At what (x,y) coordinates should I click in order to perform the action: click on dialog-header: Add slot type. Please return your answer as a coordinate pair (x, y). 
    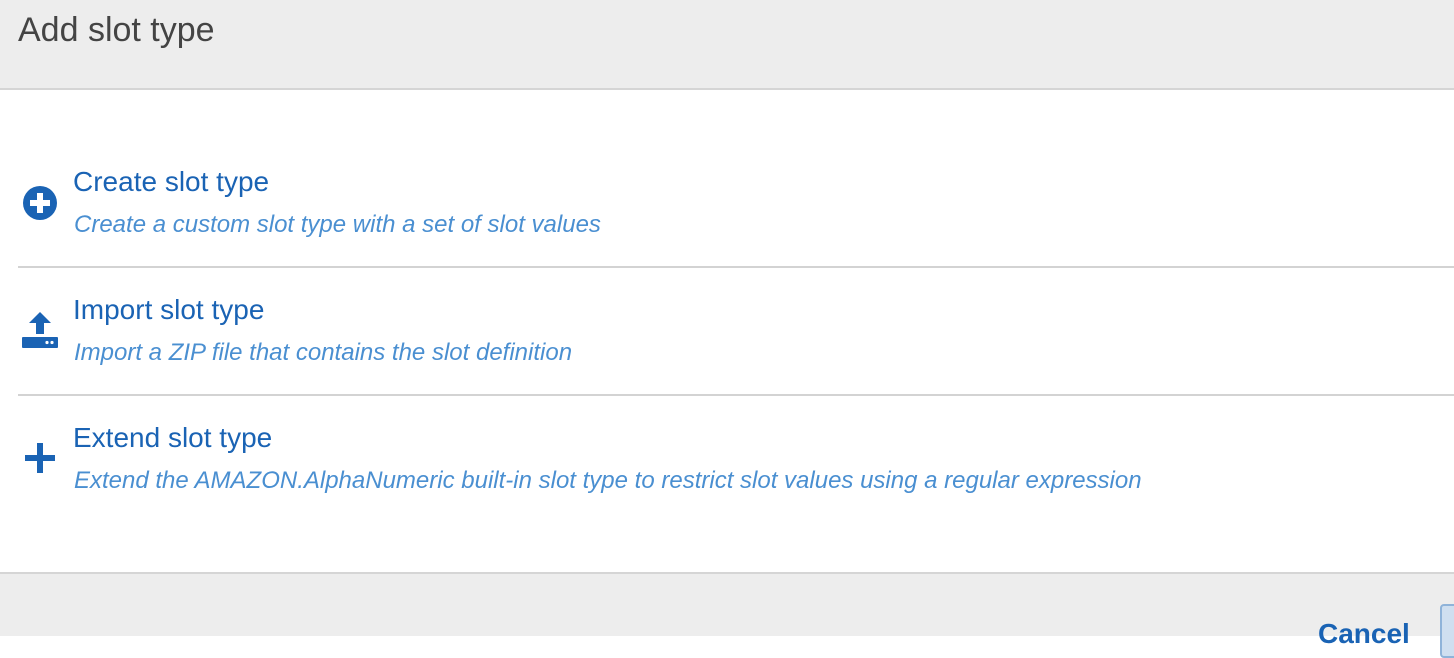
    Looking at the image, I should click on (727, 45).